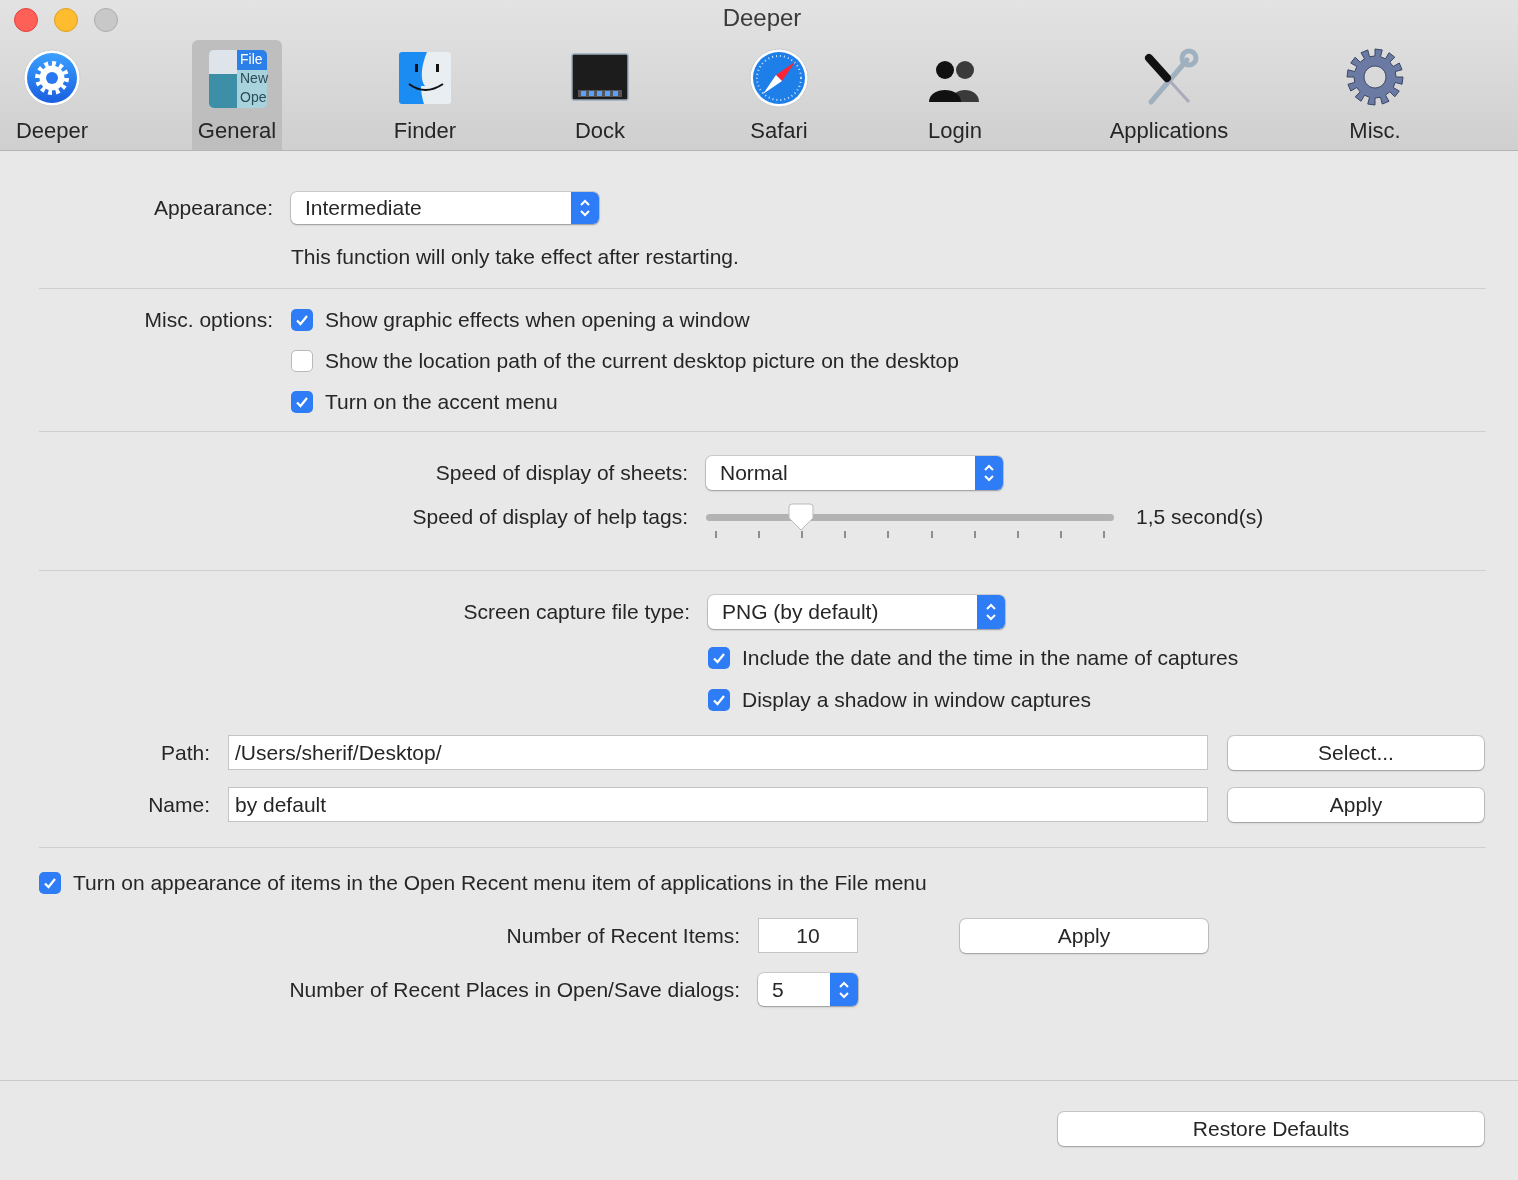  What do you see at coordinates (212, 208) in the screenshot?
I see `field-label: Appearance:` at bounding box center [212, 208].